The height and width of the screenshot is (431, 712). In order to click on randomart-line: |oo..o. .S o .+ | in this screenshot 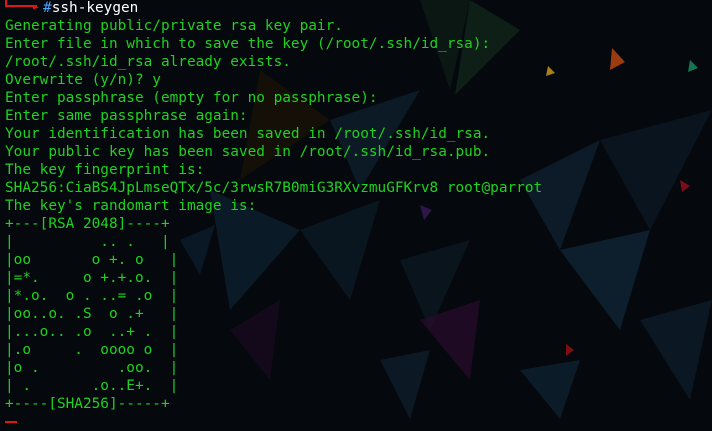, I will do `click(92, 314)`.